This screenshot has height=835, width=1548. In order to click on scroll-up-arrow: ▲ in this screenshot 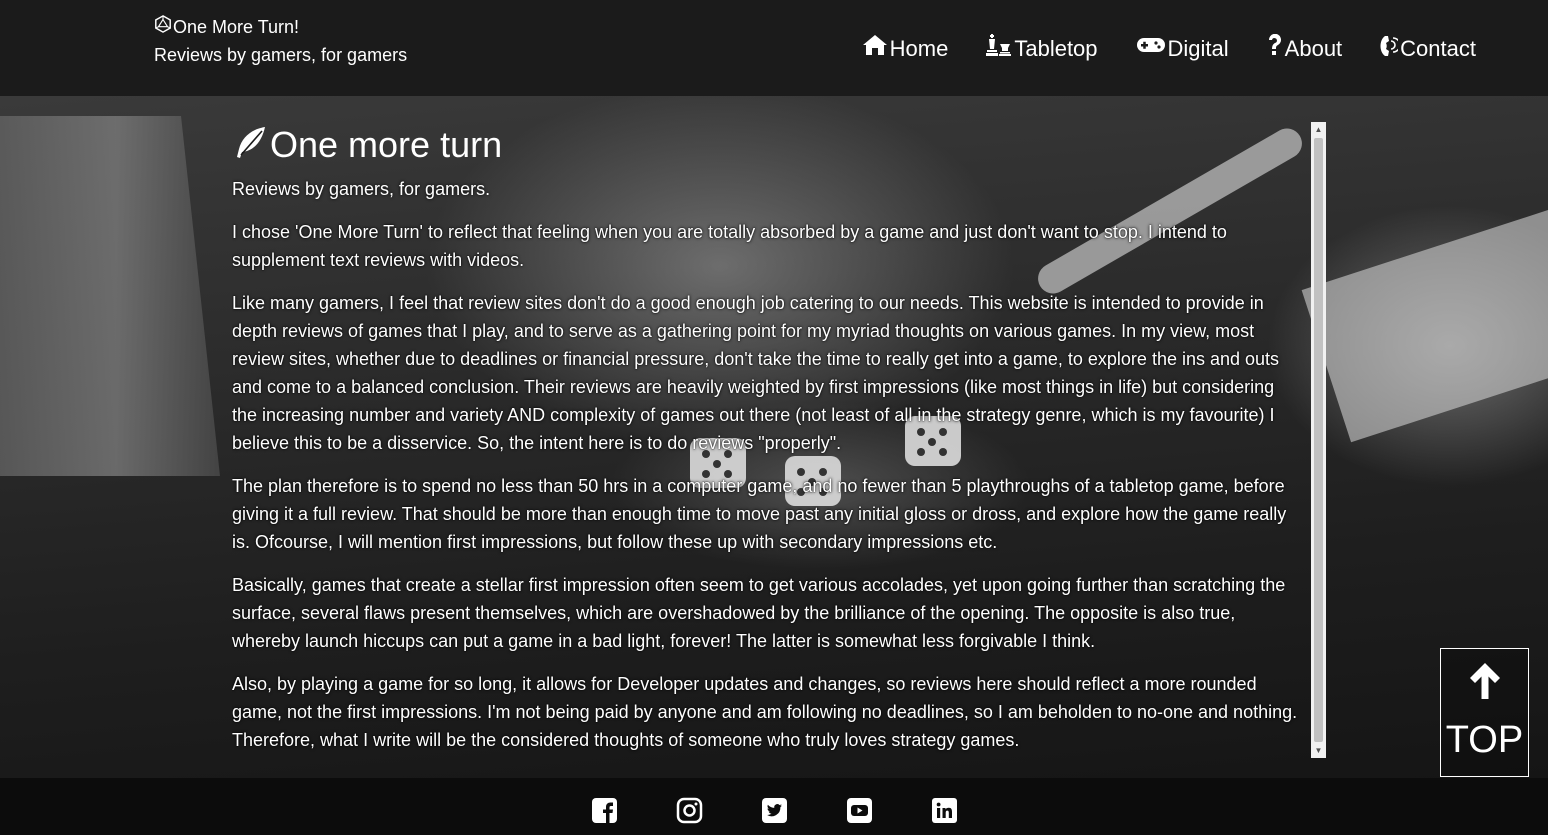, I will do `click(1318, 129)`.